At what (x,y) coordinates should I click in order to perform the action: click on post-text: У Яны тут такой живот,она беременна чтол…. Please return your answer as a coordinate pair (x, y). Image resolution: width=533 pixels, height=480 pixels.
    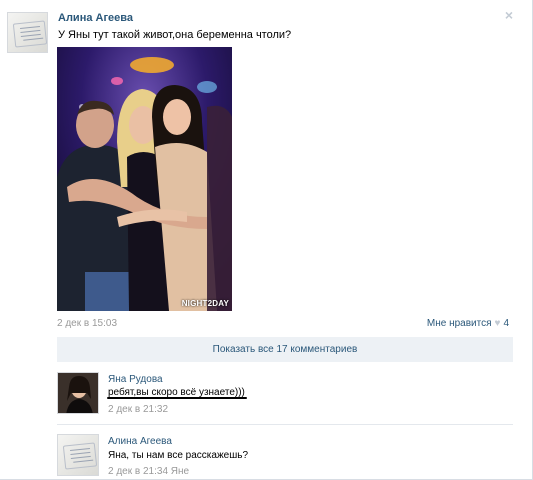
    Looking at the image, I should click on (175, 35).